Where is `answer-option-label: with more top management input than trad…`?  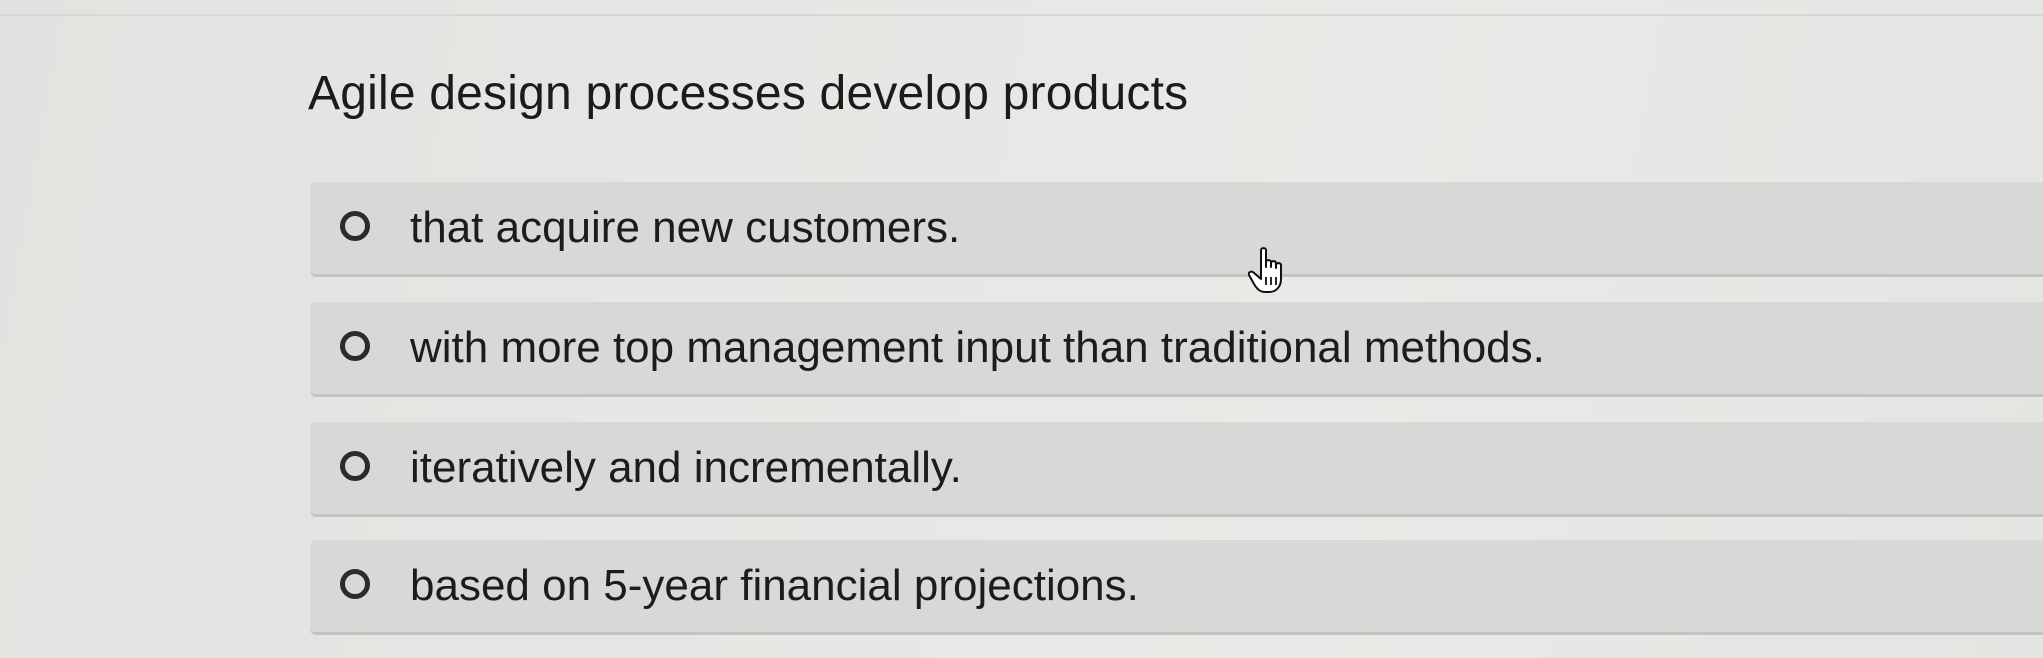 answer-option-label: with more top management input than trad… is located at coordinates (977, 347).